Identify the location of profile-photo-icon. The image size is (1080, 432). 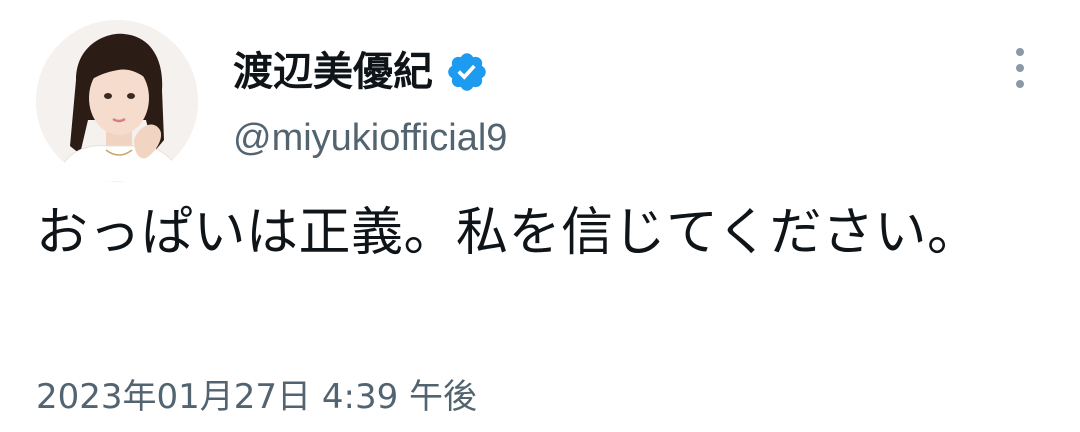
(117, 101).